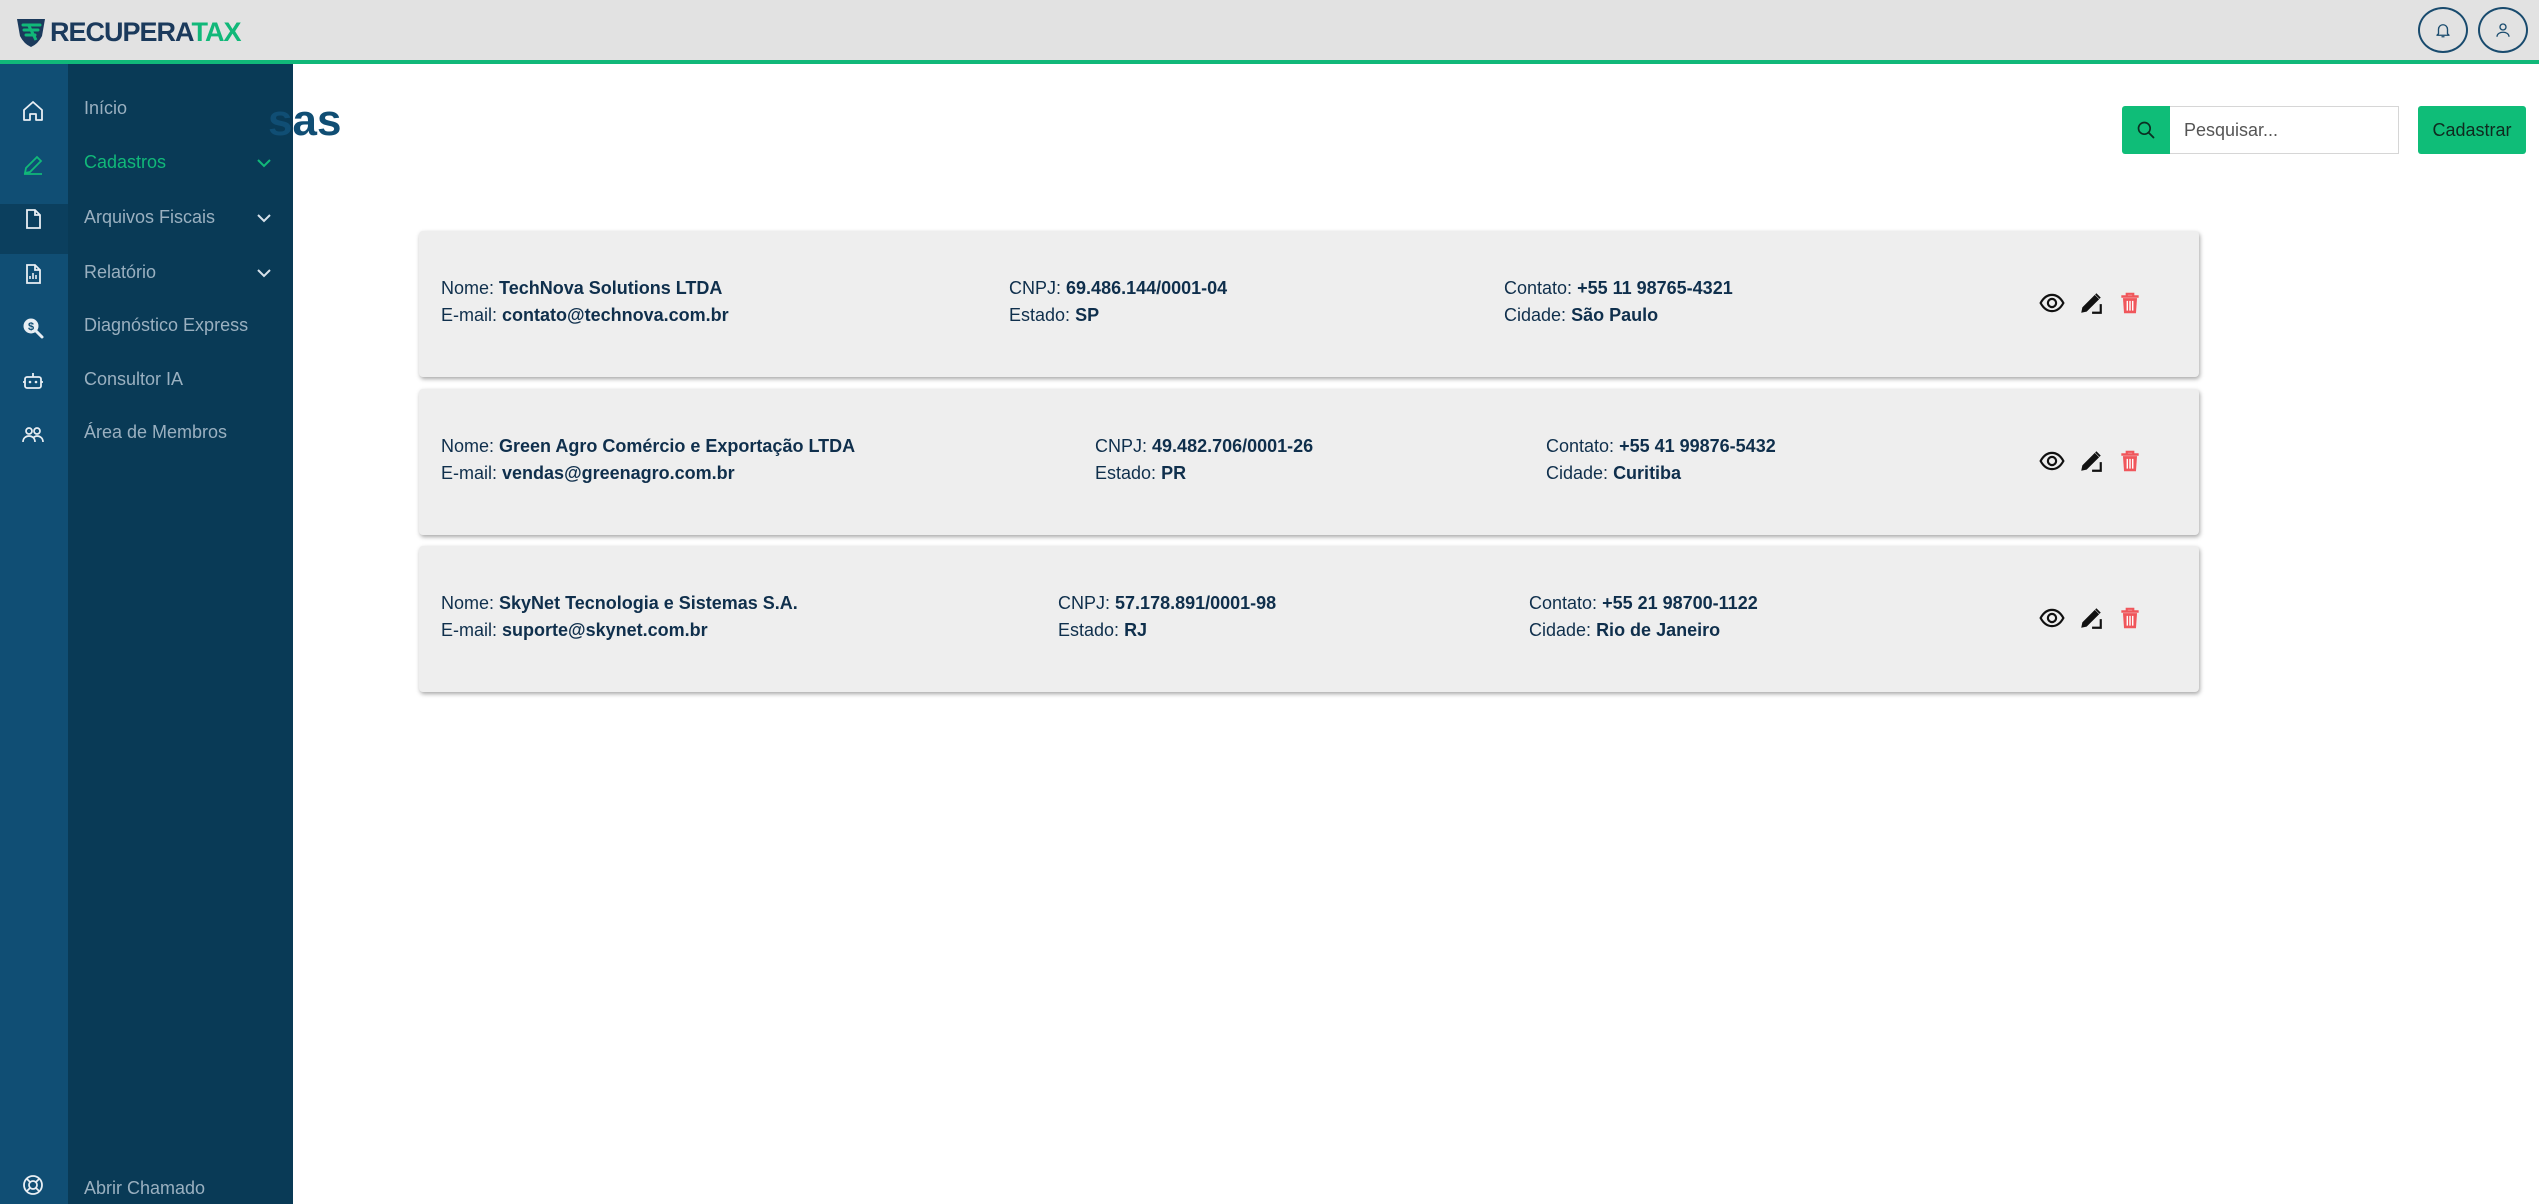  I want to click on company-contact: Contato: +55 21 98700-1122, so click(1643, 603).